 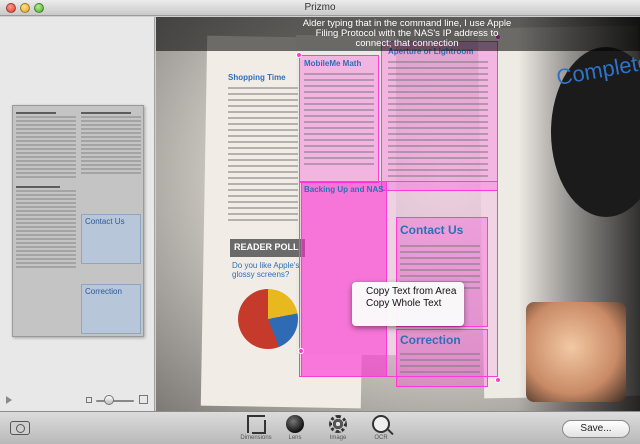 I want to click on thumbnail-left-column, so click(x=46, y=222).